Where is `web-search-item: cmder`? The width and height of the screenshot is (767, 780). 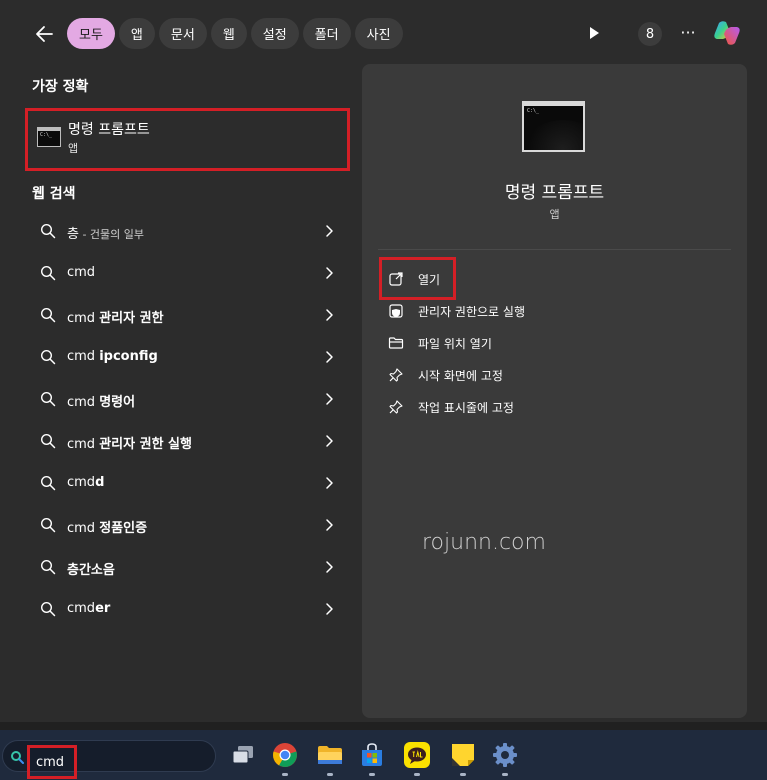
web-search-item: cmder is located at coordinates (189, 609).